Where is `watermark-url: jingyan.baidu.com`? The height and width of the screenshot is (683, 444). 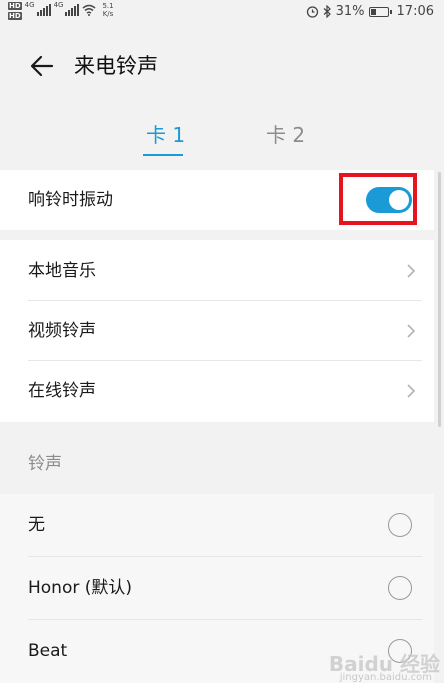 watermark-url: jingyan.baidu.com is located at coordinates (385, 677).